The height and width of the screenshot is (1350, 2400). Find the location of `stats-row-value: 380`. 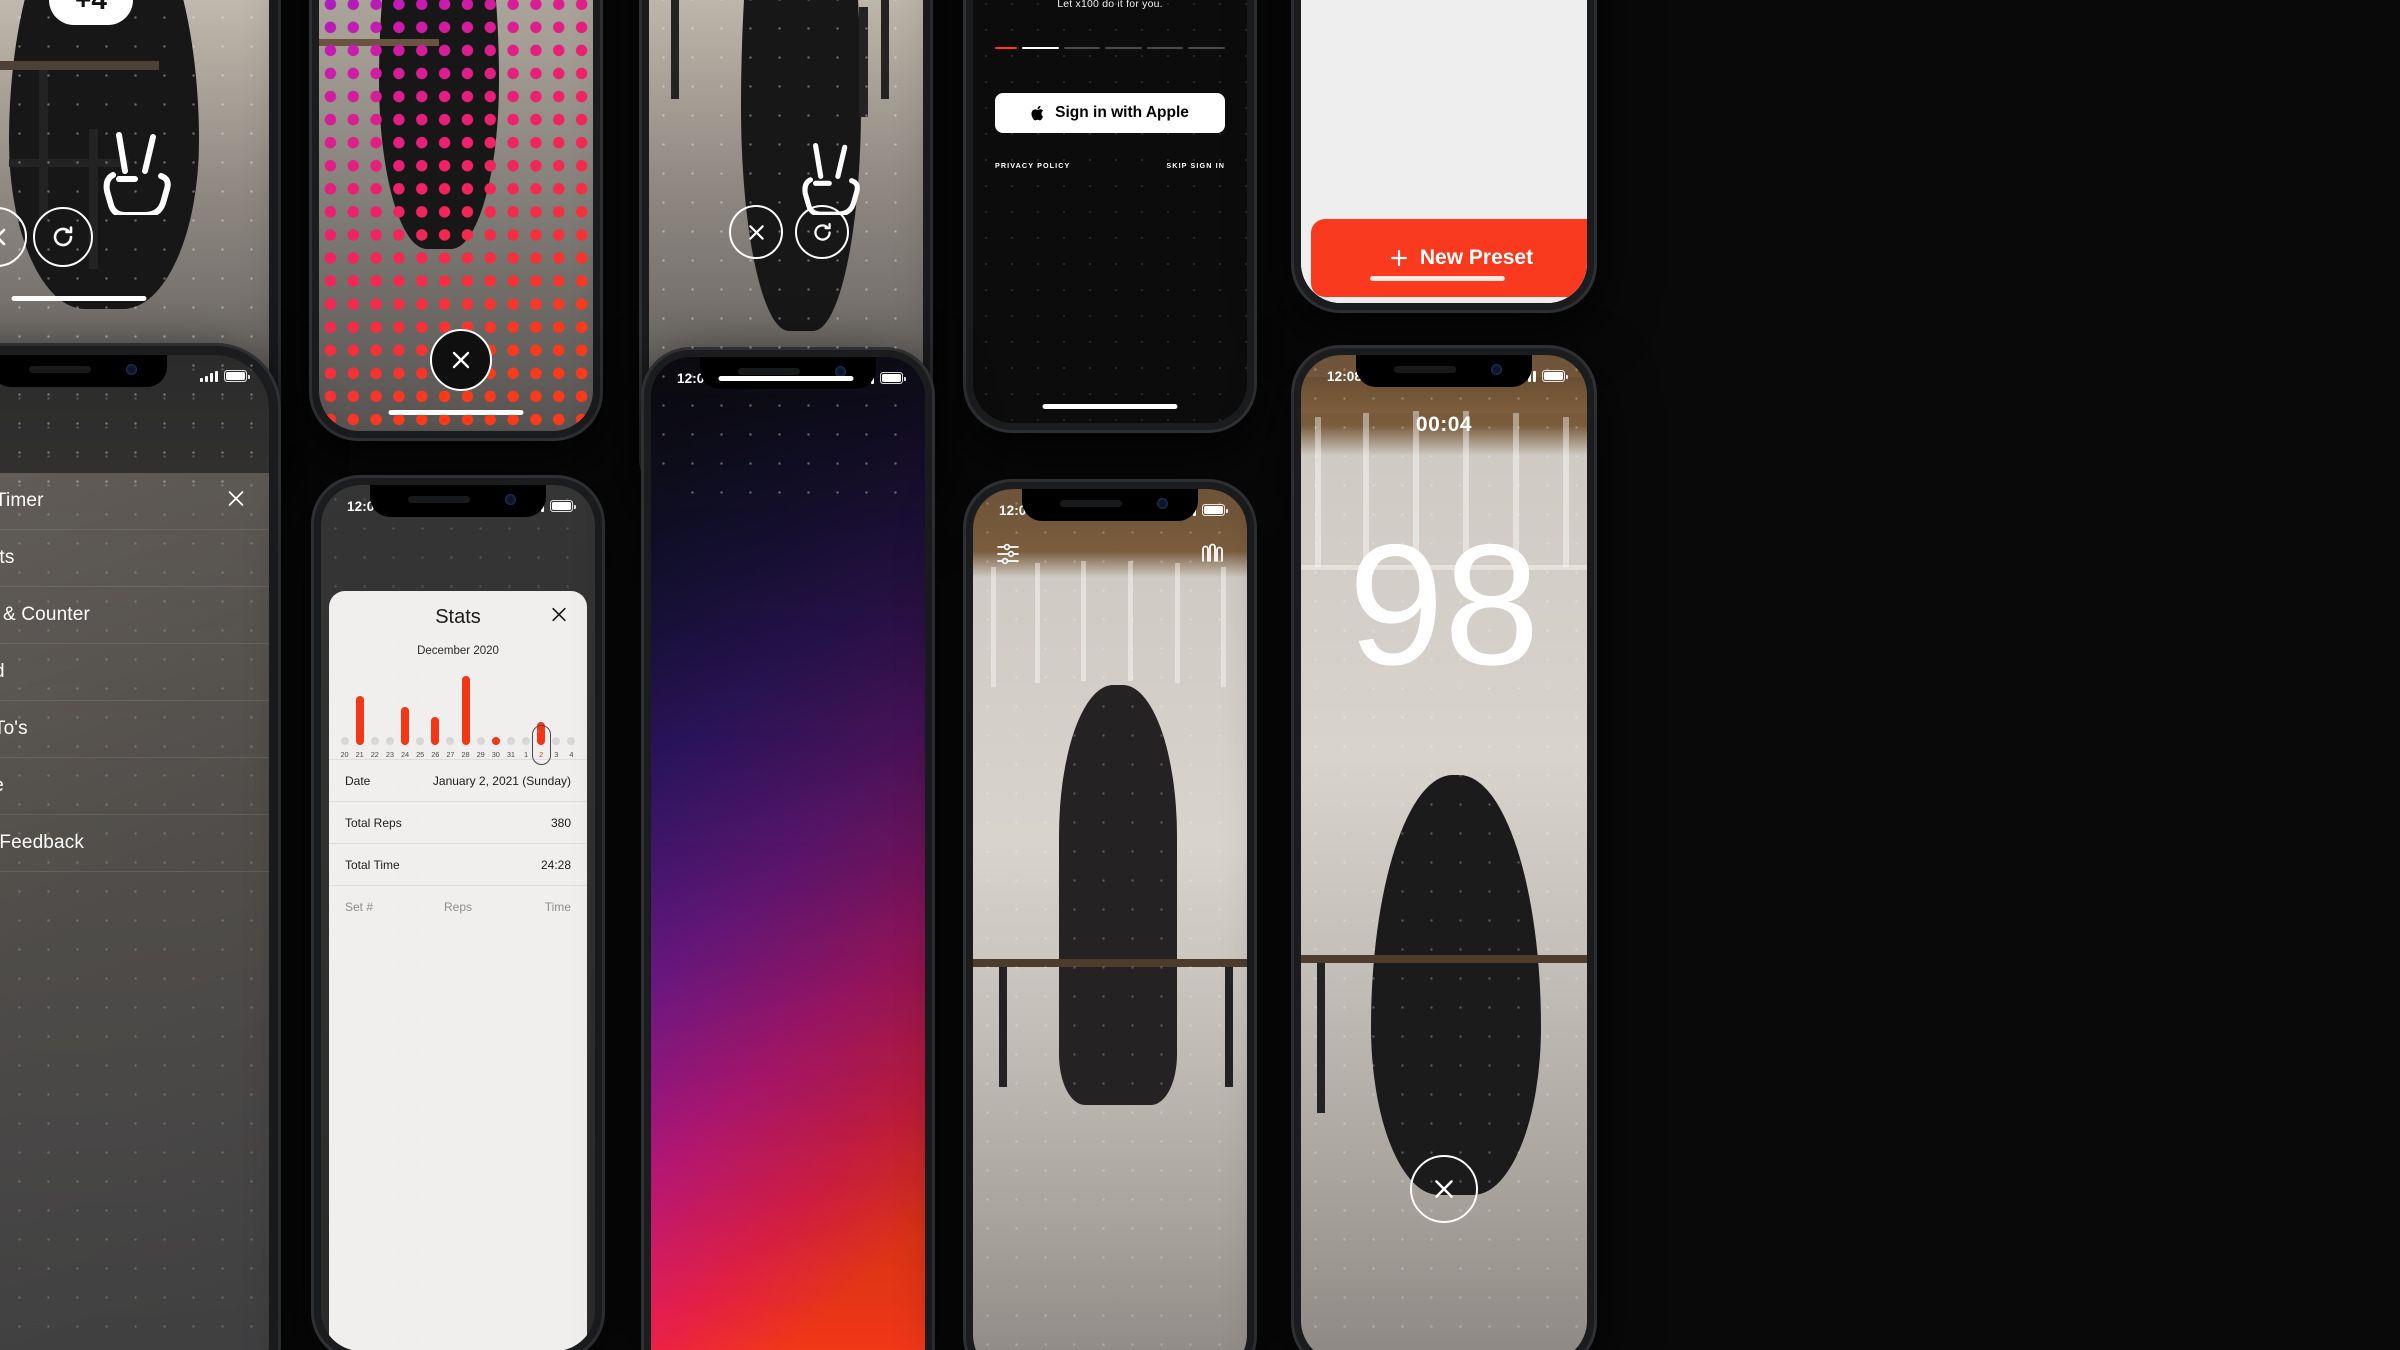

stats-row-value: 380 is located at coordinates (560, 822).